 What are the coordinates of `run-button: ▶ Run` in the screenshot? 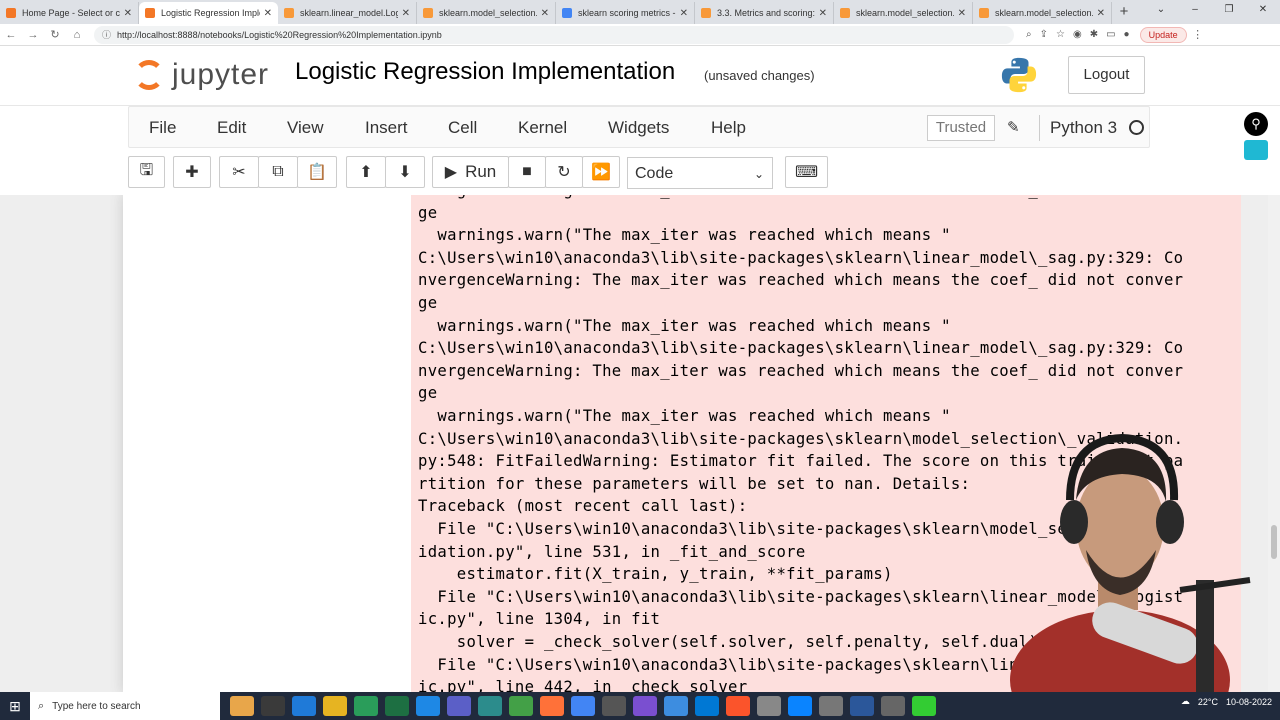 It's located at (470, 172).